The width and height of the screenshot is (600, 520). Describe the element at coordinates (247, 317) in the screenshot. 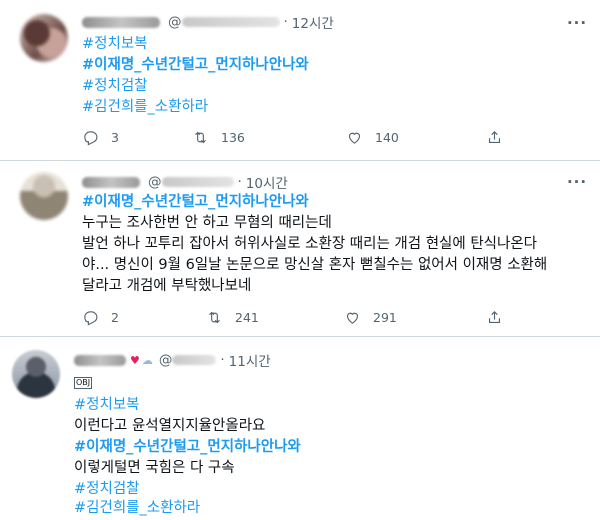

I see `retweet-count: 241` at that location.